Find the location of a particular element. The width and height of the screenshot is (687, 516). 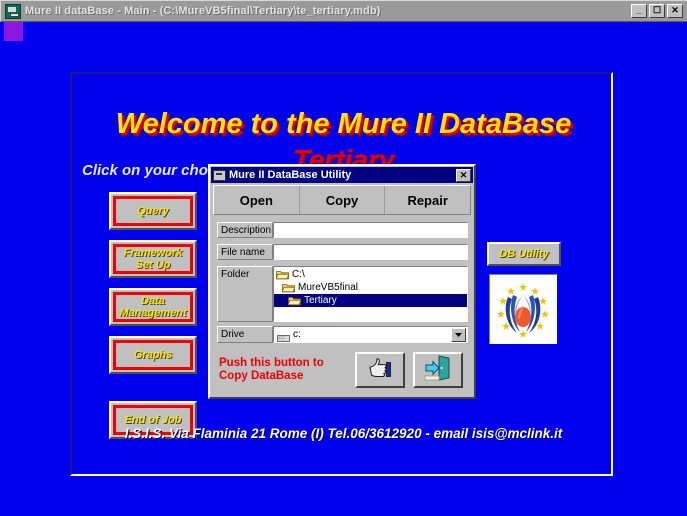

exit-door-icon is located at coordinates (438, 370).